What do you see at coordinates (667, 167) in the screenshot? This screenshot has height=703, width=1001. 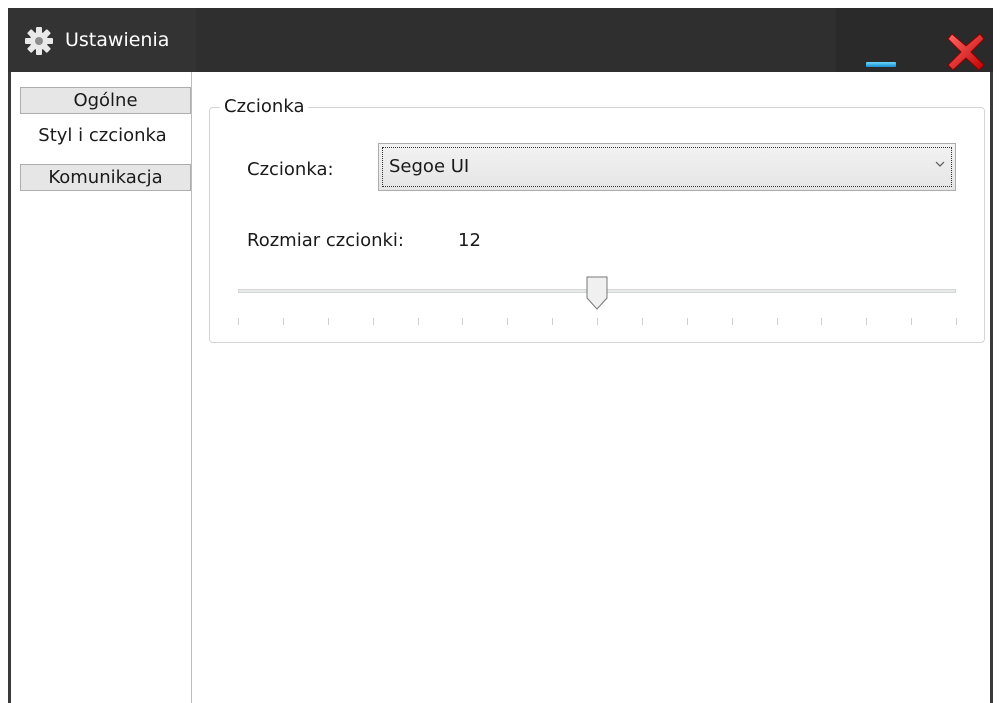 I see `font-family-dropdown: Segoe UI` at bounding box center [667, 167].